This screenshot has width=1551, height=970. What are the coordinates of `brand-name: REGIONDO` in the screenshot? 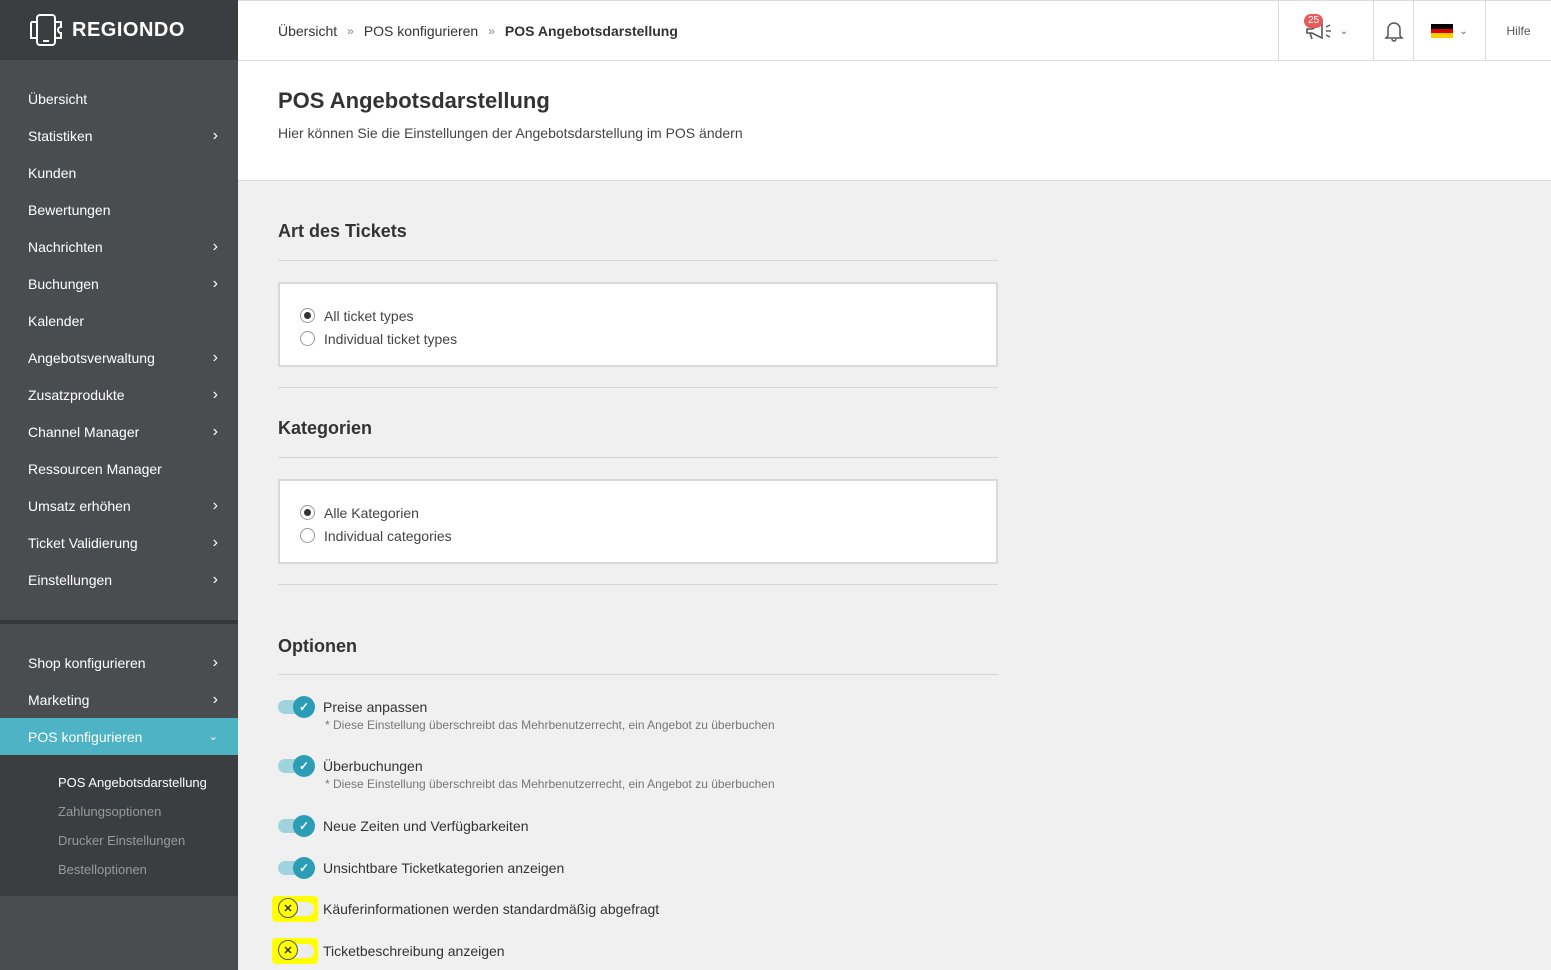 It's located at (128, 29).